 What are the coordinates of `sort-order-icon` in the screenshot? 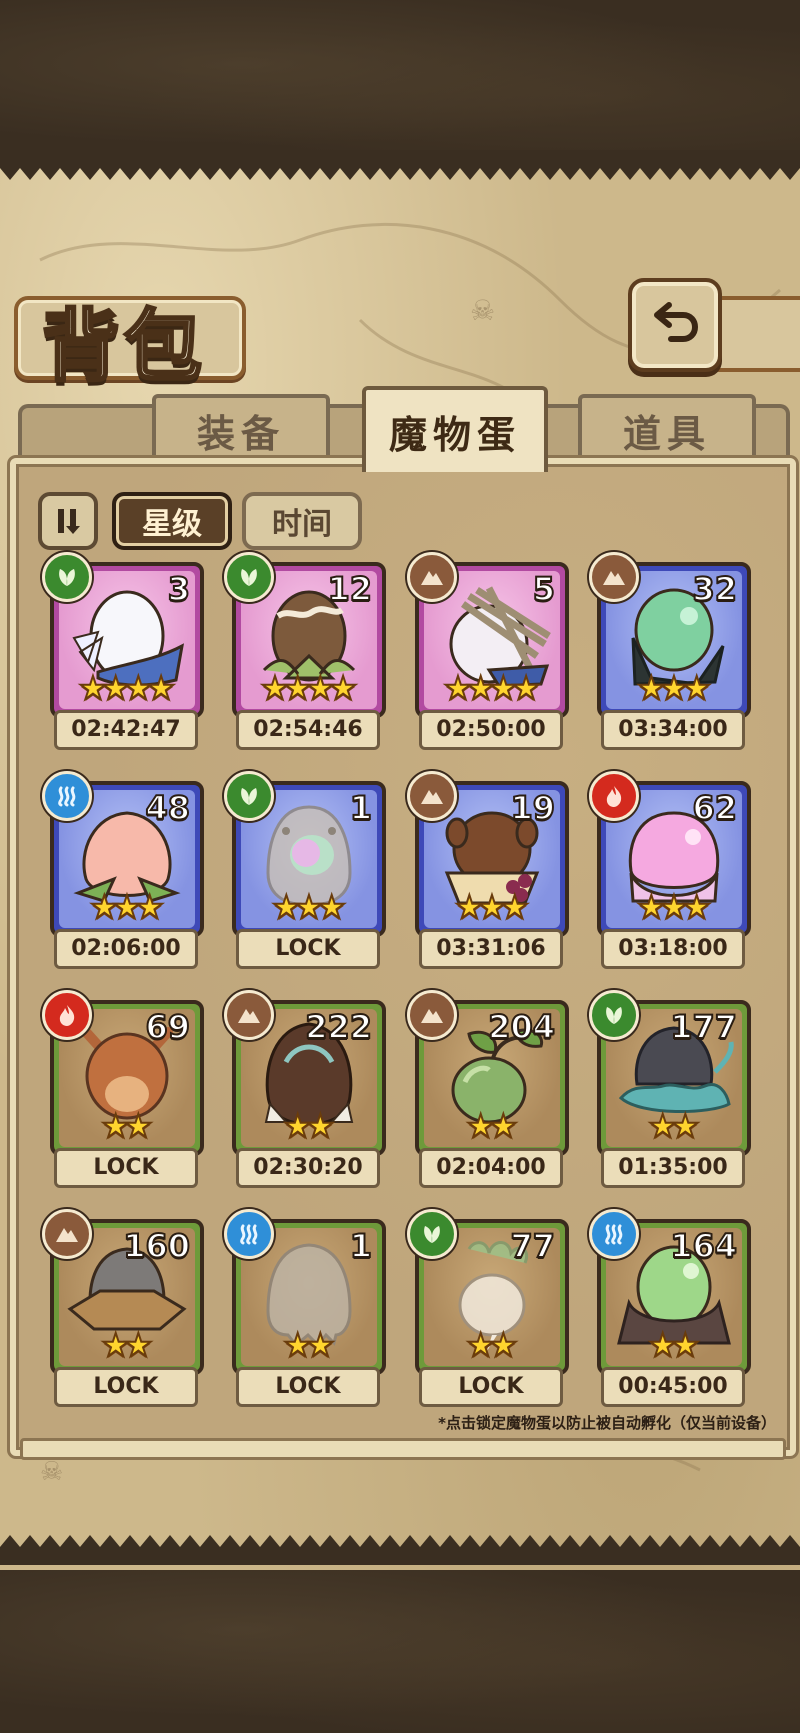 It's located at (69, 521).